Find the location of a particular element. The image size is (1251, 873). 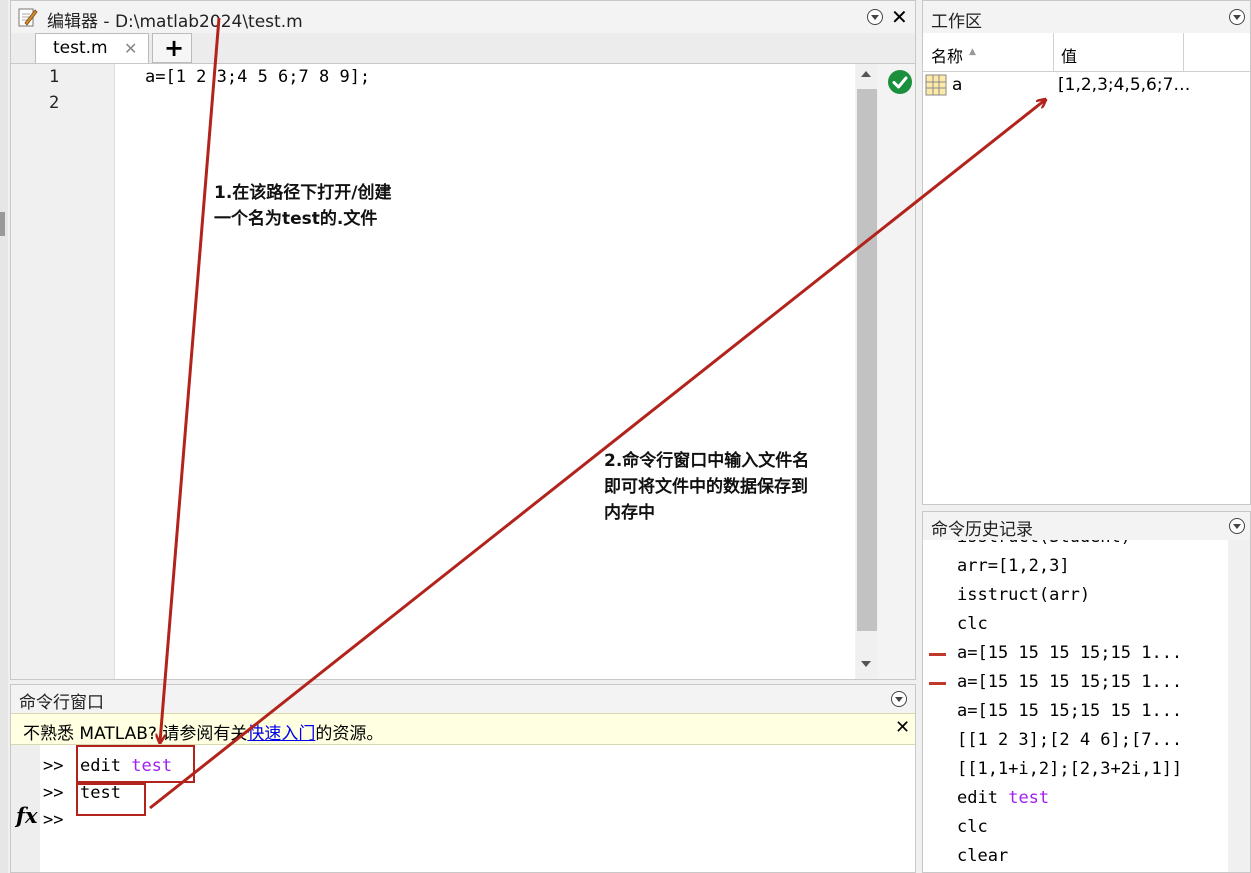

notice-suffix: 的资源。 is located at coordinates (349, 734).